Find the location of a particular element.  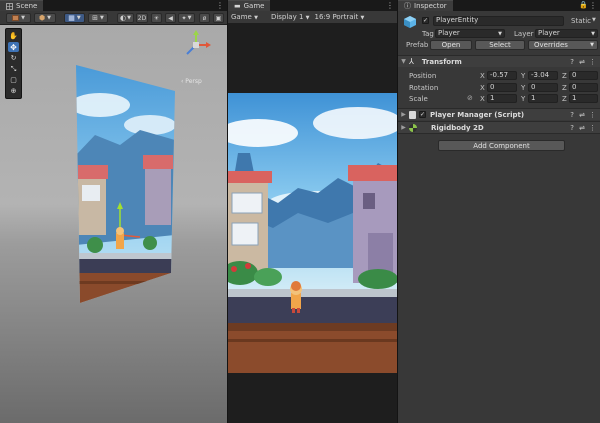

scale-z-label: Z is located at coordinates (564, 99).